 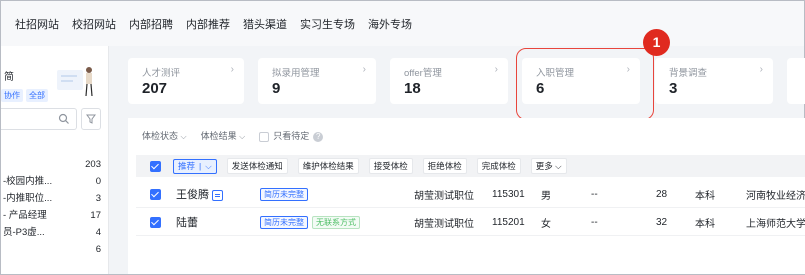 I want to click on cell-gender: 女, so click(x=546, y=224).